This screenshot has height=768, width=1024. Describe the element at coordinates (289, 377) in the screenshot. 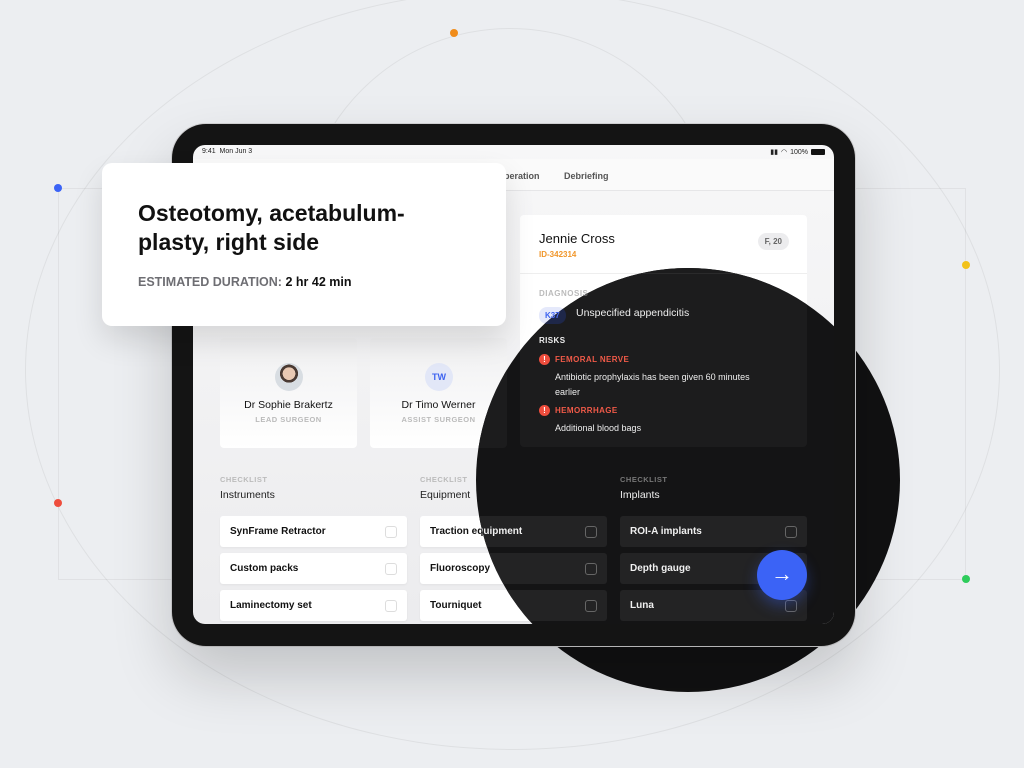

I see `avatar` at that location.